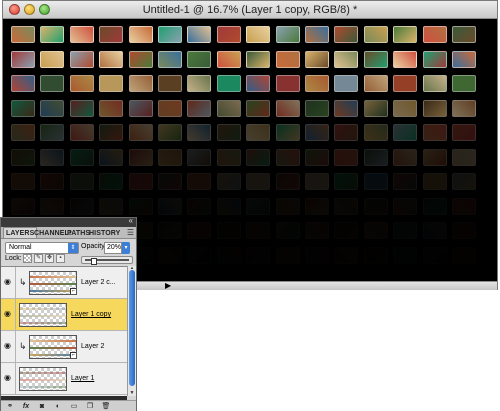 The width and height of the screenshot is (500, 411). I want to click on add-mask-icon: ◙, so click(42, 406).